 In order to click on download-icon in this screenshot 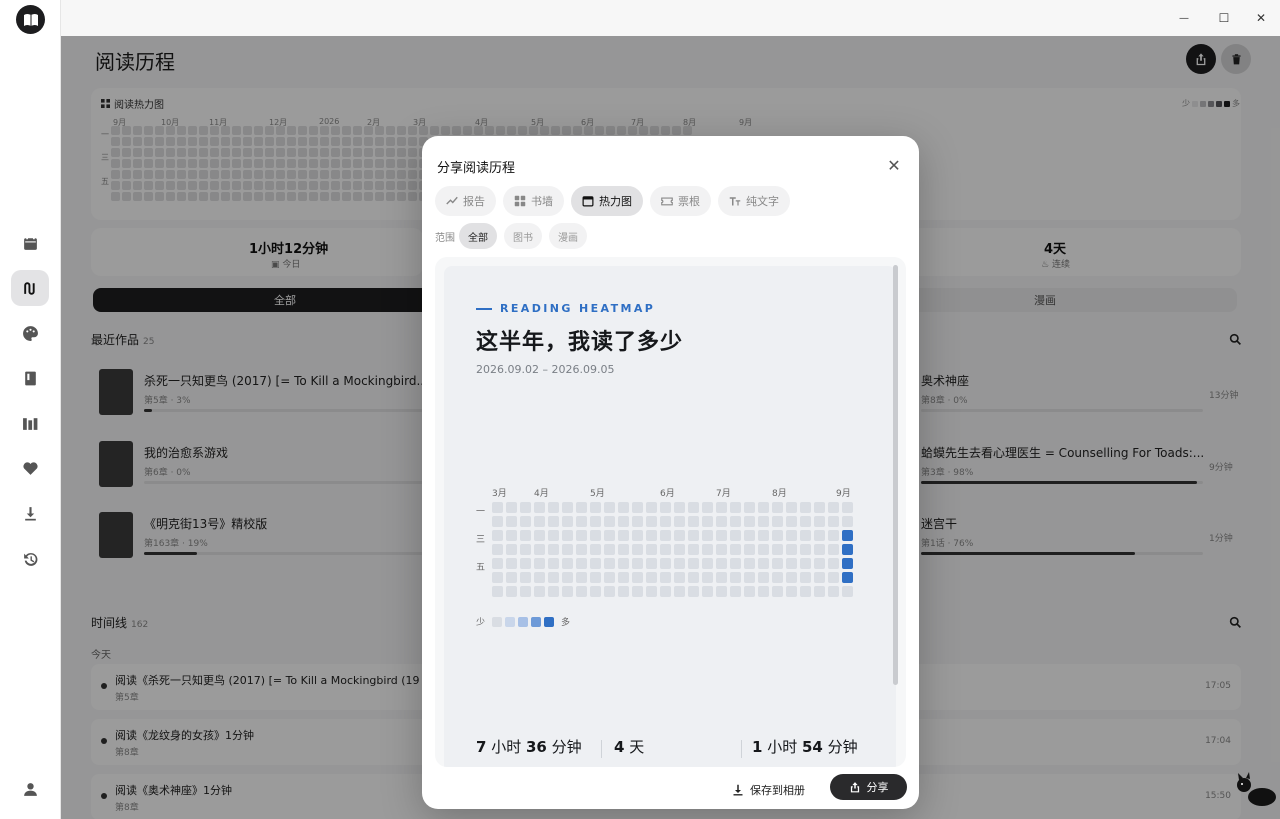, I will do `click(30, 513)`.